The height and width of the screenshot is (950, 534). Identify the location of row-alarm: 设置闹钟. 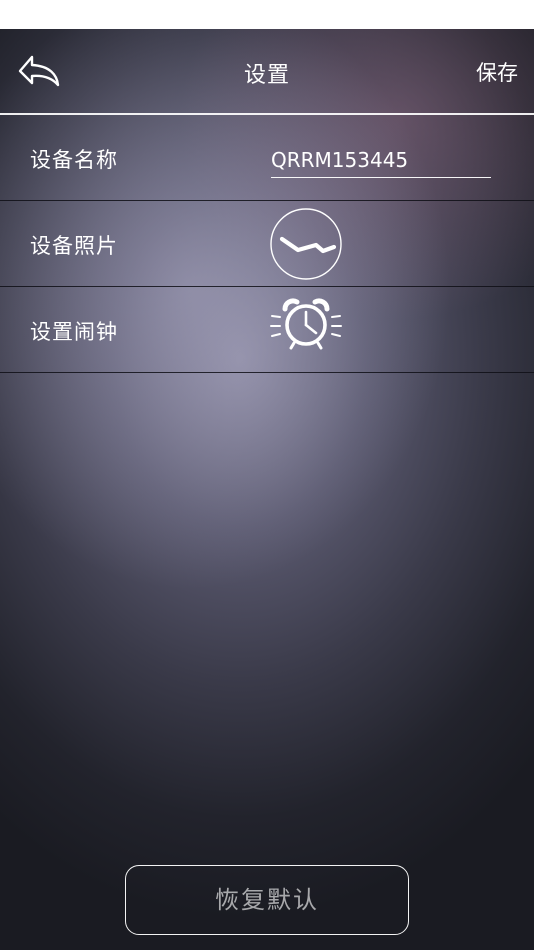
(267, 330).